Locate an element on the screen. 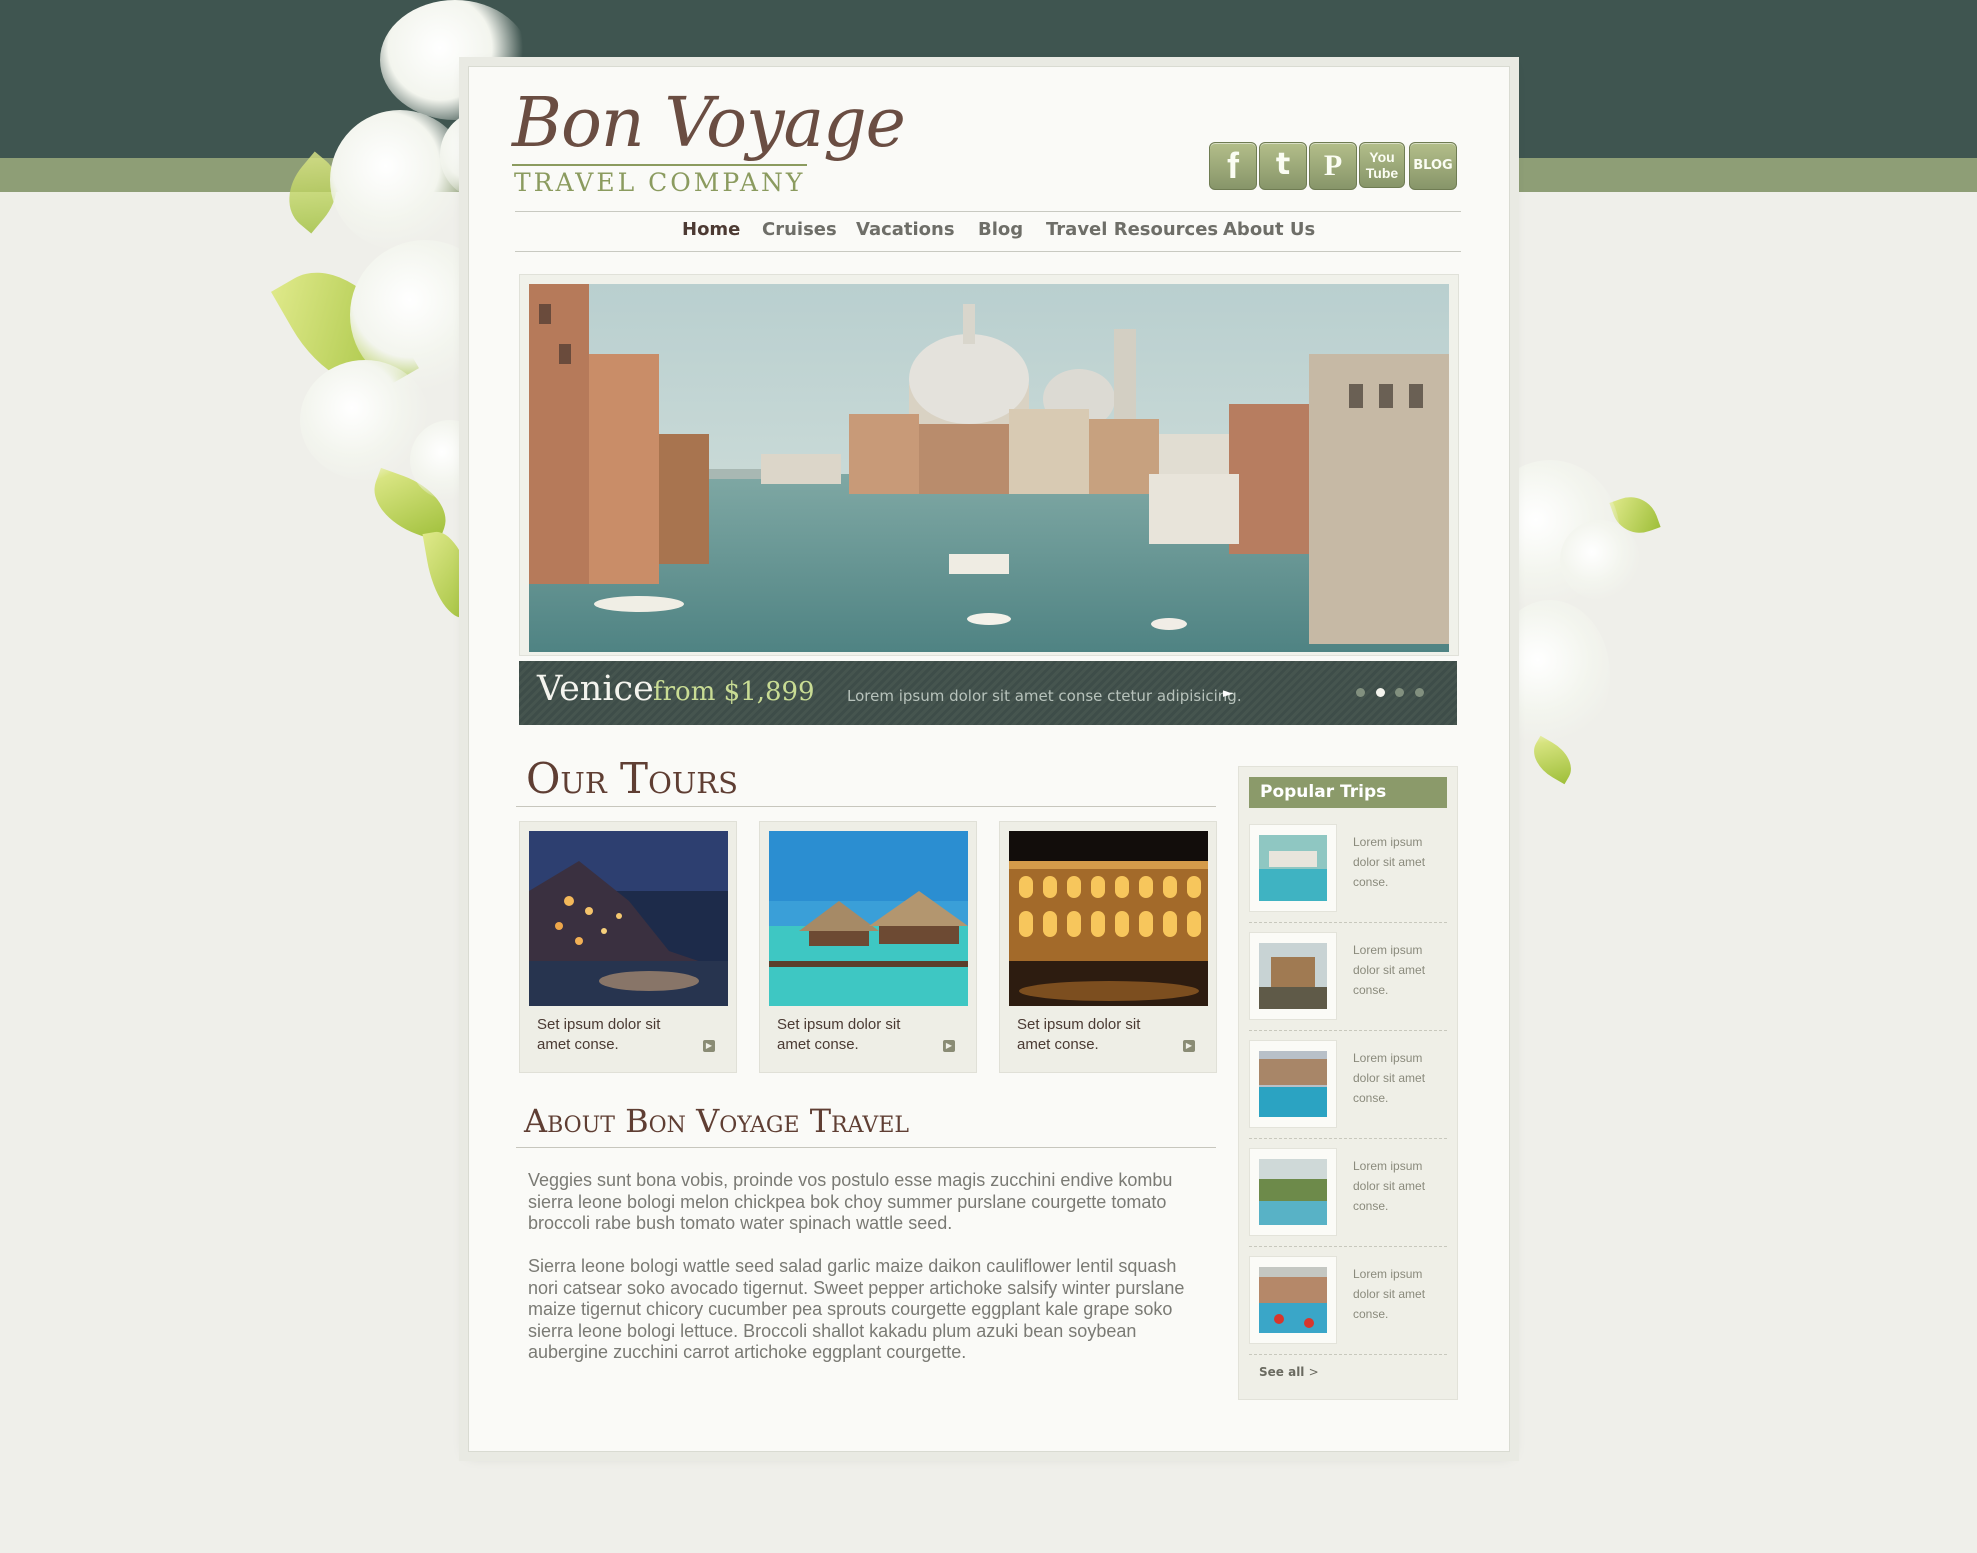  nav-cruises: Cruises is located at coordinates (799, 229).